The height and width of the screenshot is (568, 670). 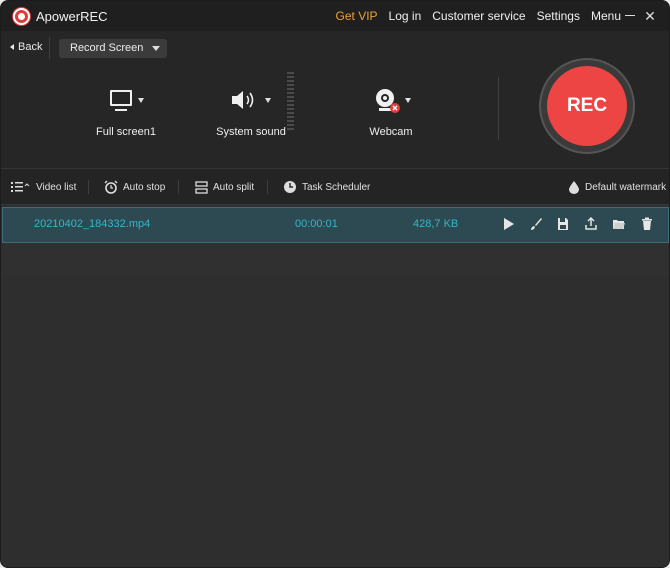 I want to click on file-name: 20210402_184332.mp4, so click(x=92, y=224).